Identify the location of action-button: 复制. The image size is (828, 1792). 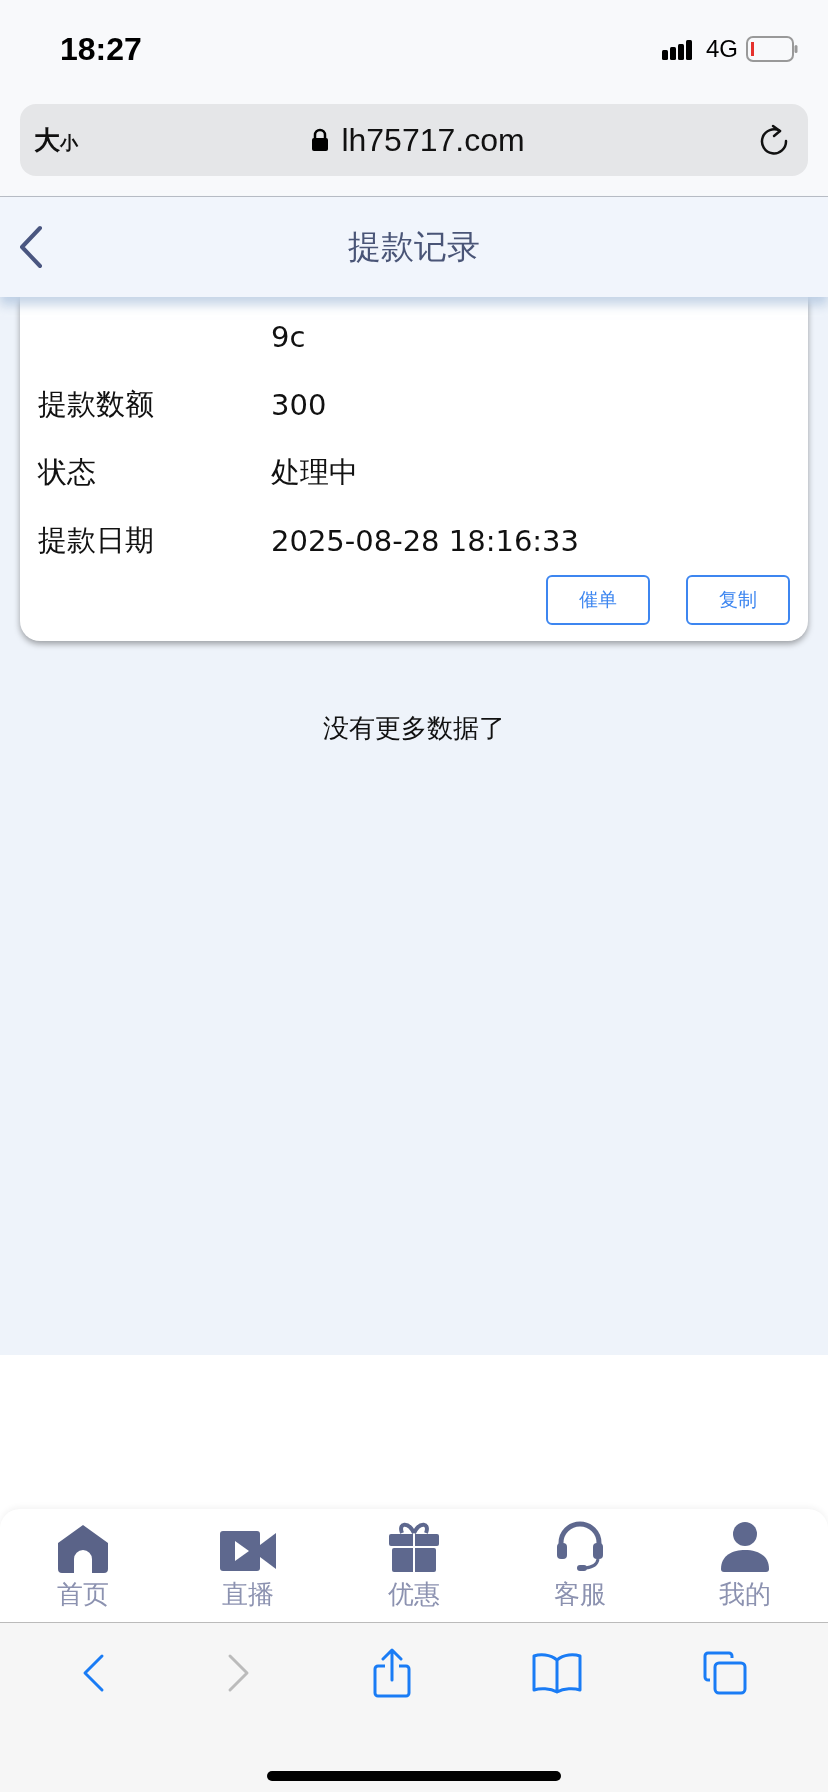
(738, 600).